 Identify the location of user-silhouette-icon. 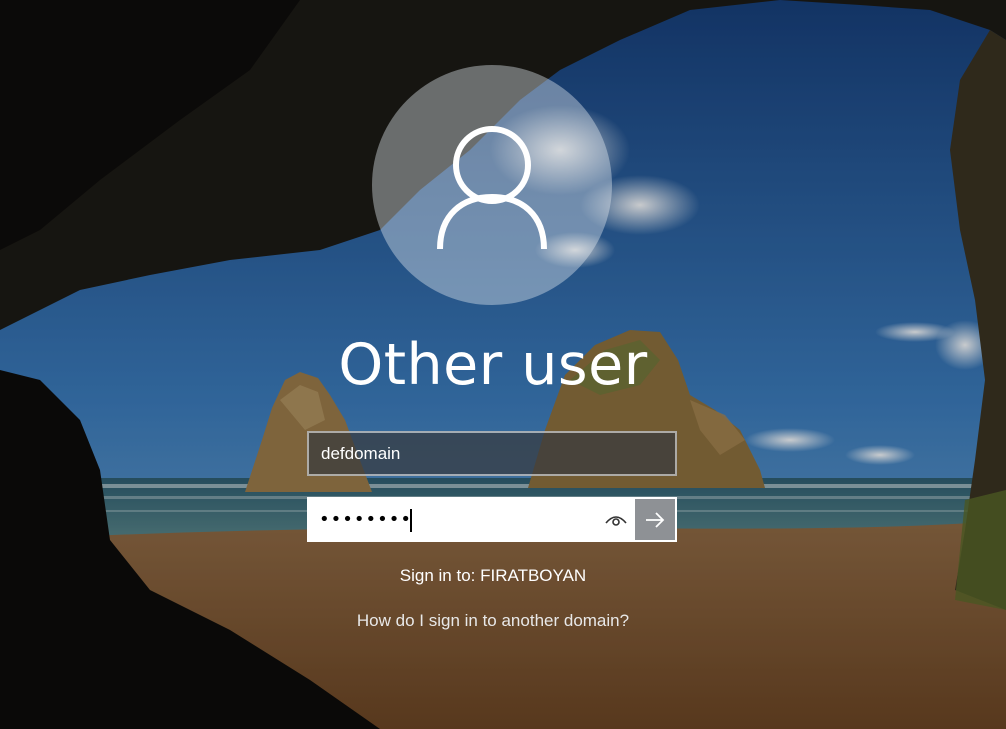
(492, 188).